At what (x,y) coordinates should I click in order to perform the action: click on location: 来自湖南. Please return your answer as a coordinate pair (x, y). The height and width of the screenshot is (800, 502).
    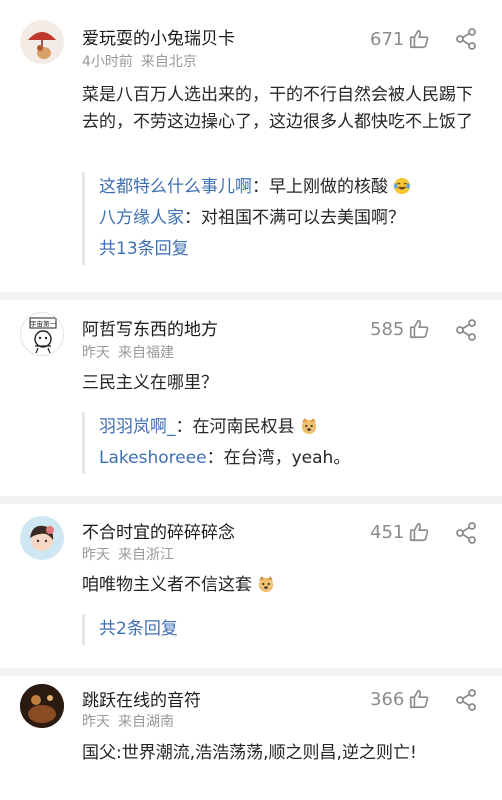
    Looking at the image, I should click on (146, 722).